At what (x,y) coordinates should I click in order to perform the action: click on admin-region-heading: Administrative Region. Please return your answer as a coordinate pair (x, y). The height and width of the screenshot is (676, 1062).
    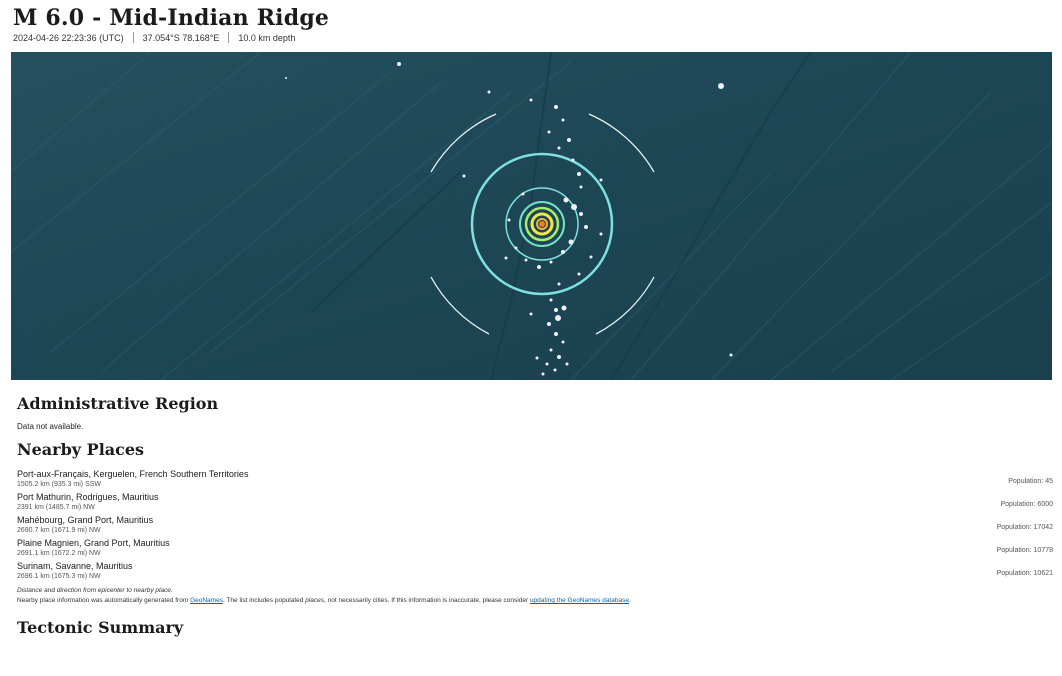
    Looking at the image, I should click on (118, 403).